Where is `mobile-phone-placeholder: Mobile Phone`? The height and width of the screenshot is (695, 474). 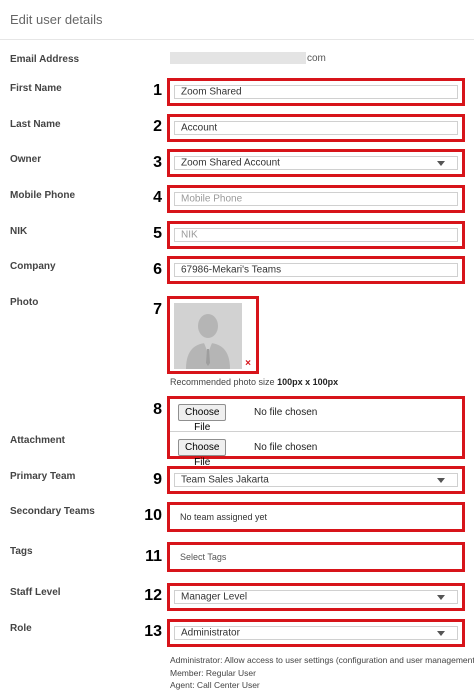 mobile-phone-placeholder: Mobile Phone is located at coordinates (212, 199).